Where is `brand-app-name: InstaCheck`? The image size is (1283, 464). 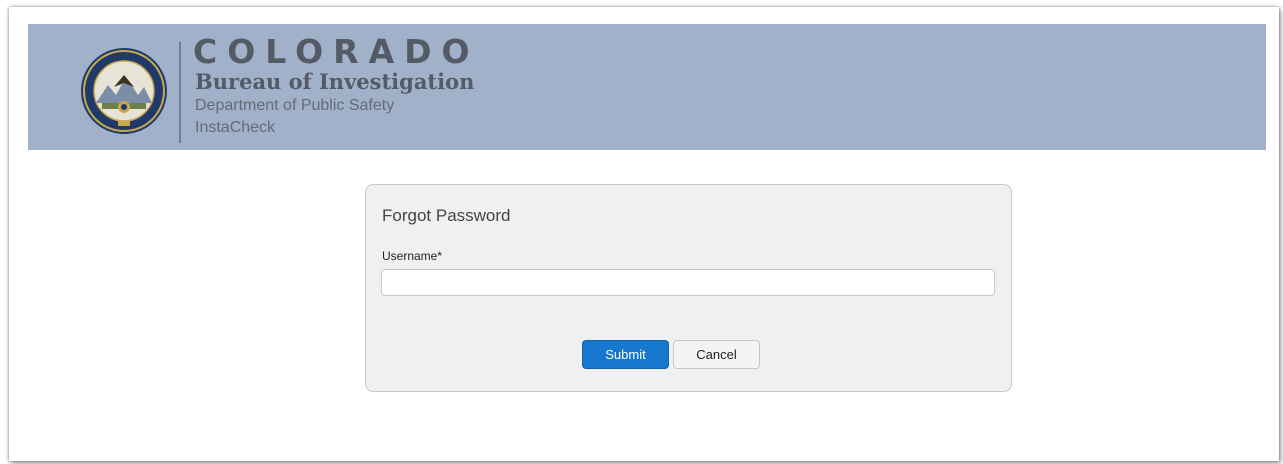
brand-app-name: InstaCheck is located at coordinates (235, 127).